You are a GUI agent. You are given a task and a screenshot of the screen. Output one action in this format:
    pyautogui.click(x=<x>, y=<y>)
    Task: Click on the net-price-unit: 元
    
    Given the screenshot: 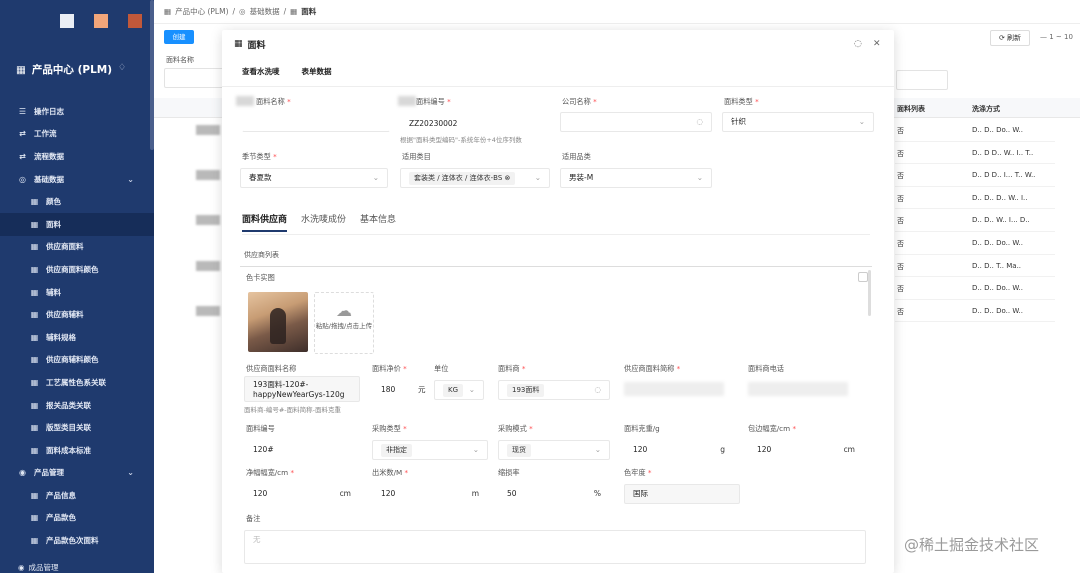 What is the action you would take?
    pyautogui.click(x=422, y=389)
    